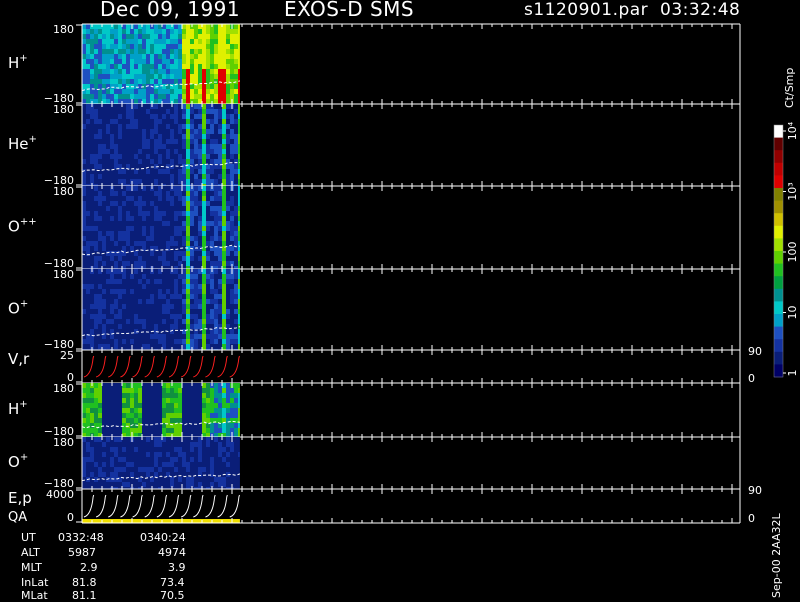 This screenshot has width=800, height=602. I want to click on footer-row-value2: 70.5, so click(172, 595).